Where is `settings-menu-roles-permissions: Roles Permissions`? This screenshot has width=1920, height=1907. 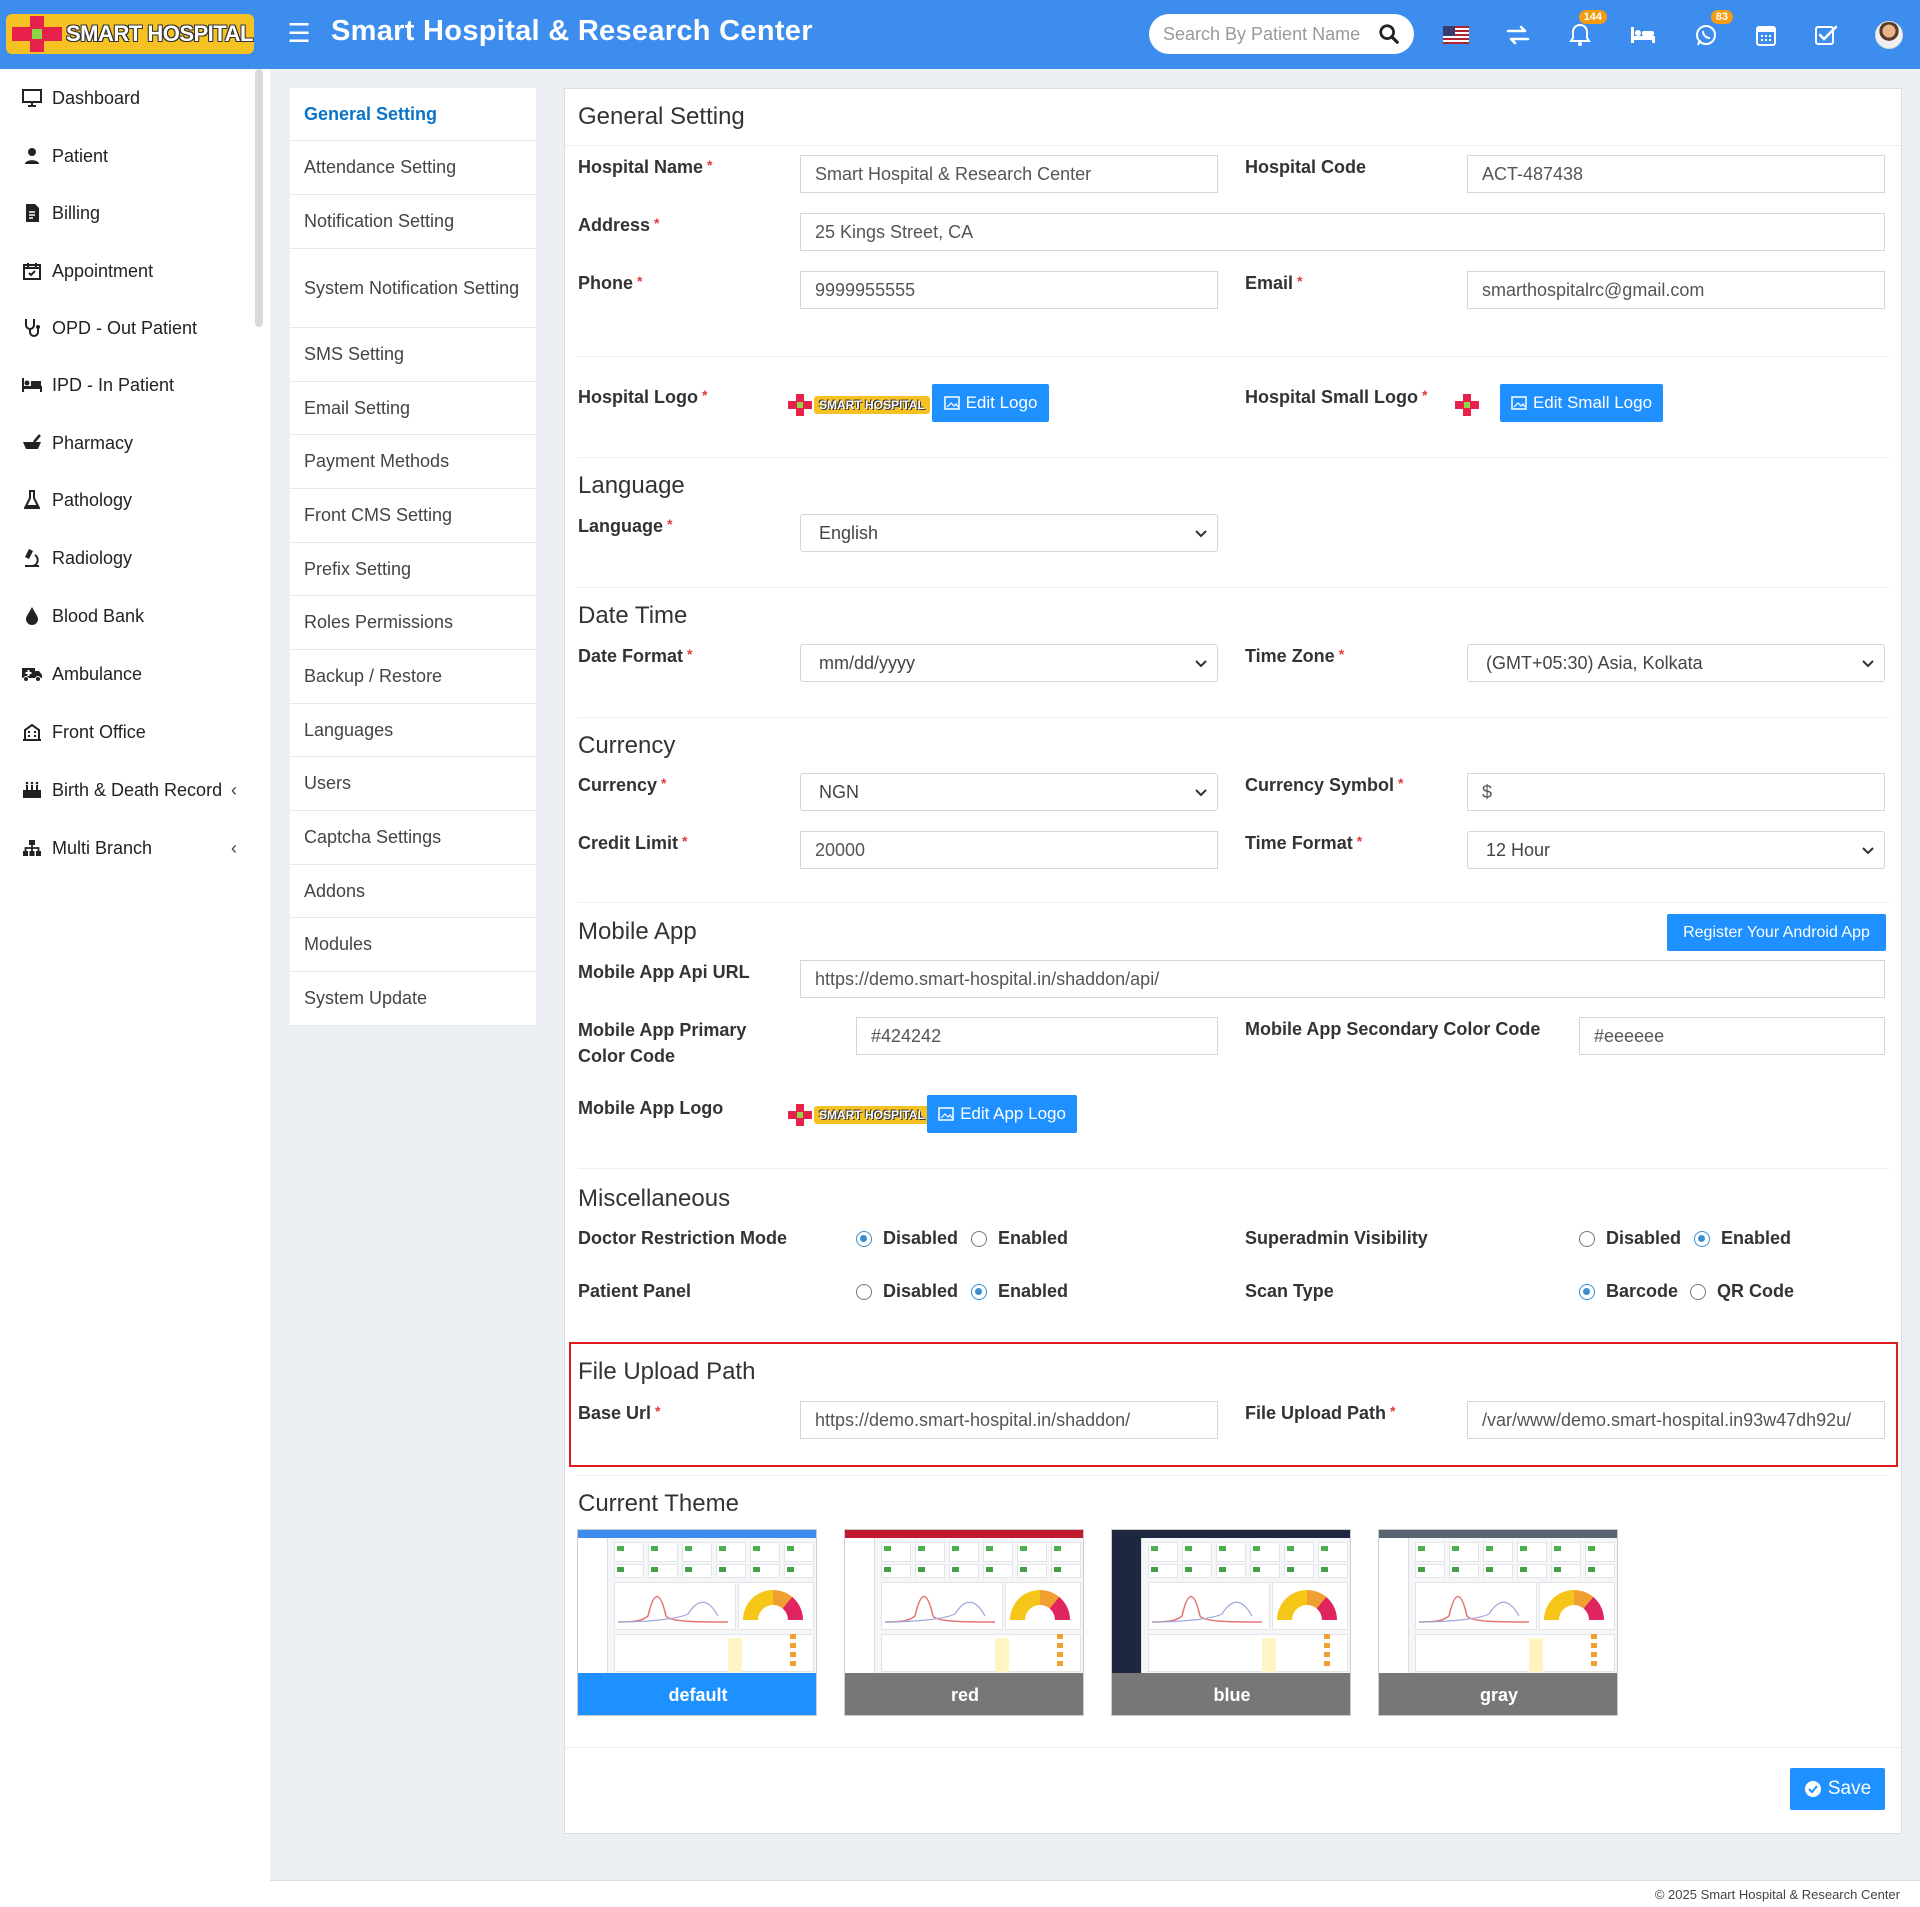 settings-menu-roles-permissions: Roles Permissions is located at coordinates (413, 623).